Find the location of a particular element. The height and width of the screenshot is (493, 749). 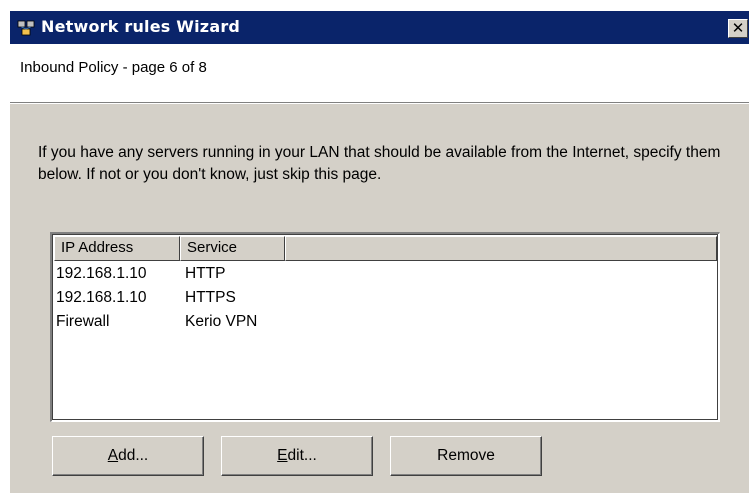

column-header-ip-address: IP Address is located at coordinates (117, 248).